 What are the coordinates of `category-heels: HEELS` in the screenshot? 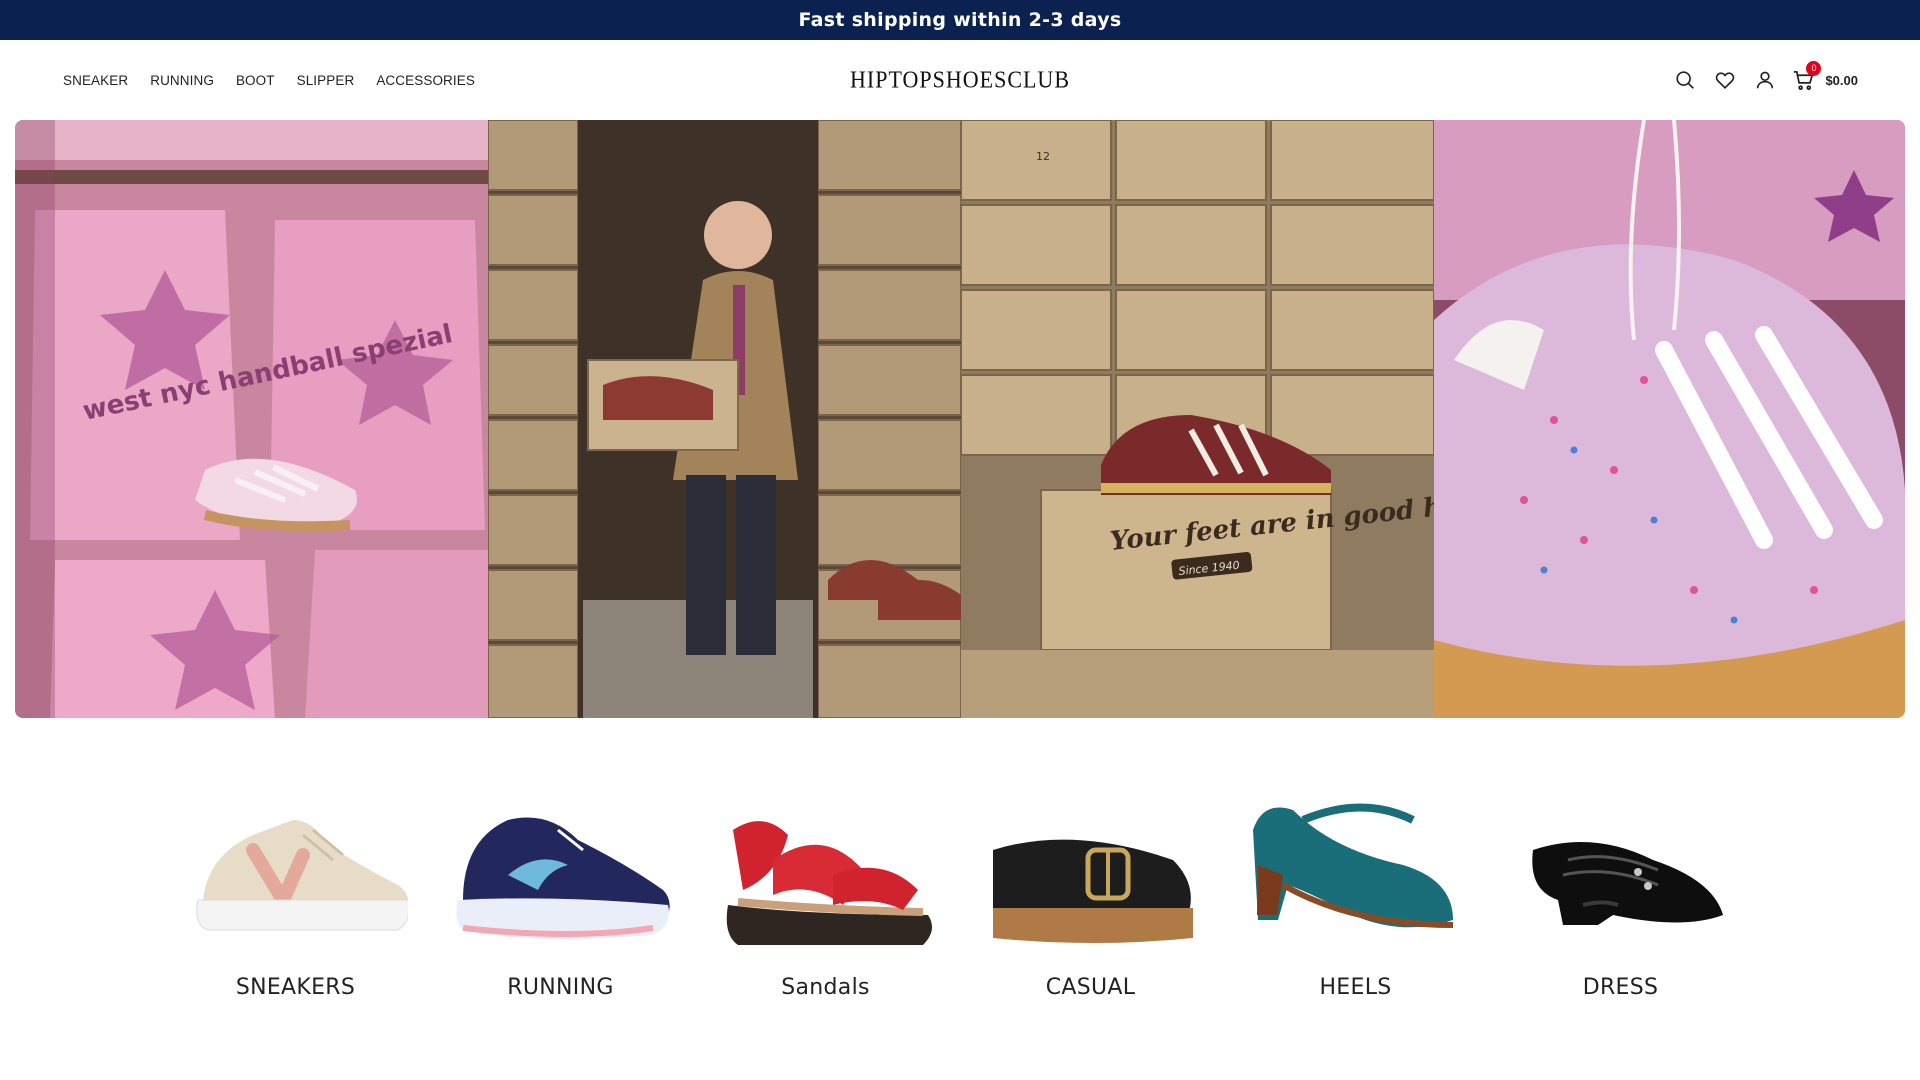 It's located at (1355, 900).